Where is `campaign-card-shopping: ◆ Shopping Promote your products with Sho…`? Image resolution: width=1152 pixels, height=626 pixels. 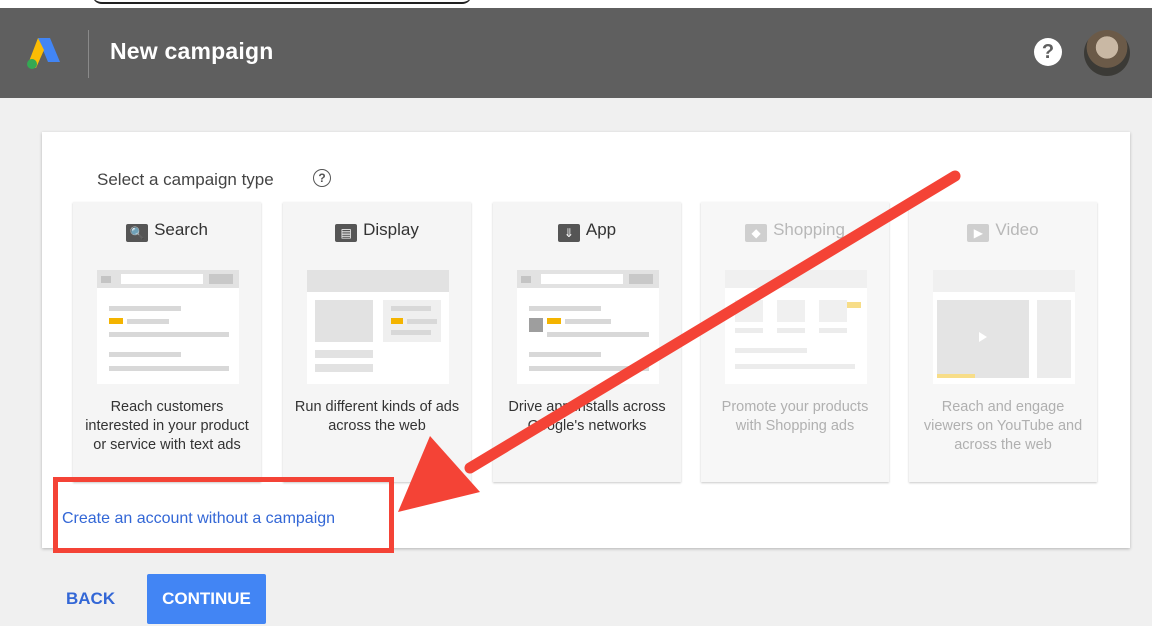 campaign-card-shopping: ◆ Shopping Promote your products with Sho… is located at coordinates (795, 342).